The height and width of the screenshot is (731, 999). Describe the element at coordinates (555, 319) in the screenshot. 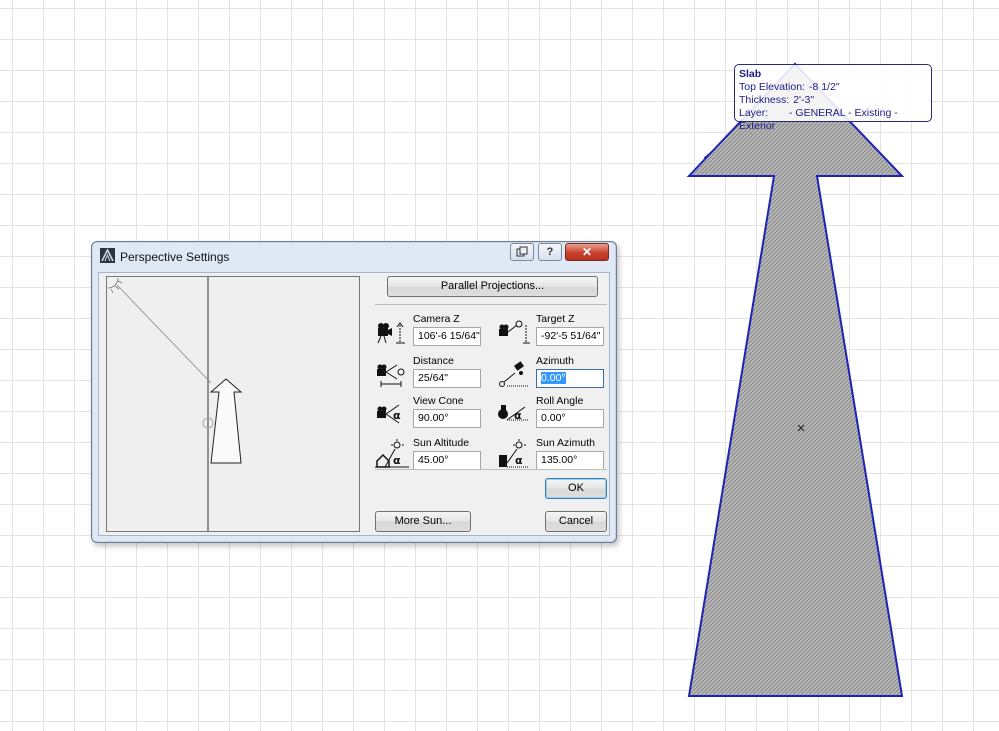

I see `target-z-label: Target Z` at that location.